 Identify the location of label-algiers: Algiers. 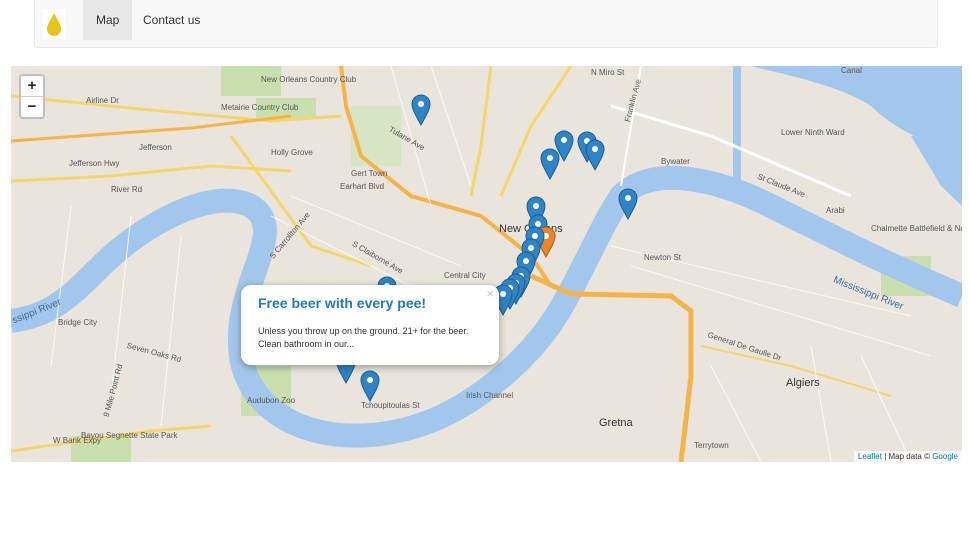
(803, 383).